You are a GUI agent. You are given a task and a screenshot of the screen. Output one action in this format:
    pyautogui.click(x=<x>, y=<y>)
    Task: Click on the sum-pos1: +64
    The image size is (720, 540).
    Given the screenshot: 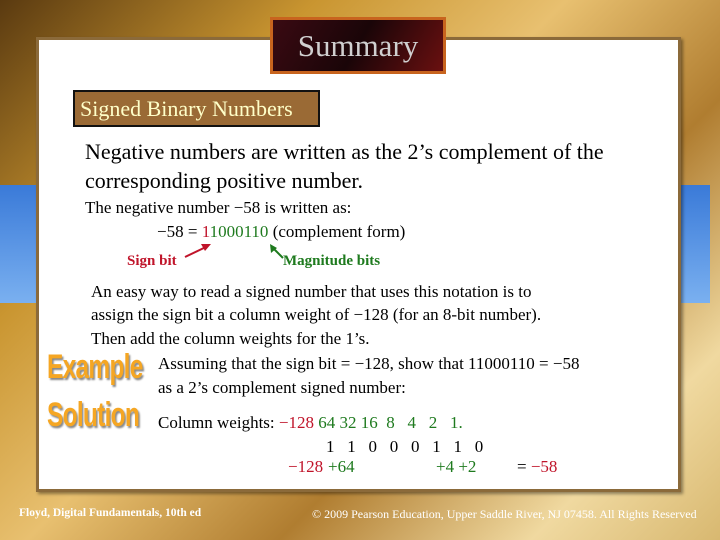 What is the action you would take?
    pyautogui.click(x=341, y=466)
    